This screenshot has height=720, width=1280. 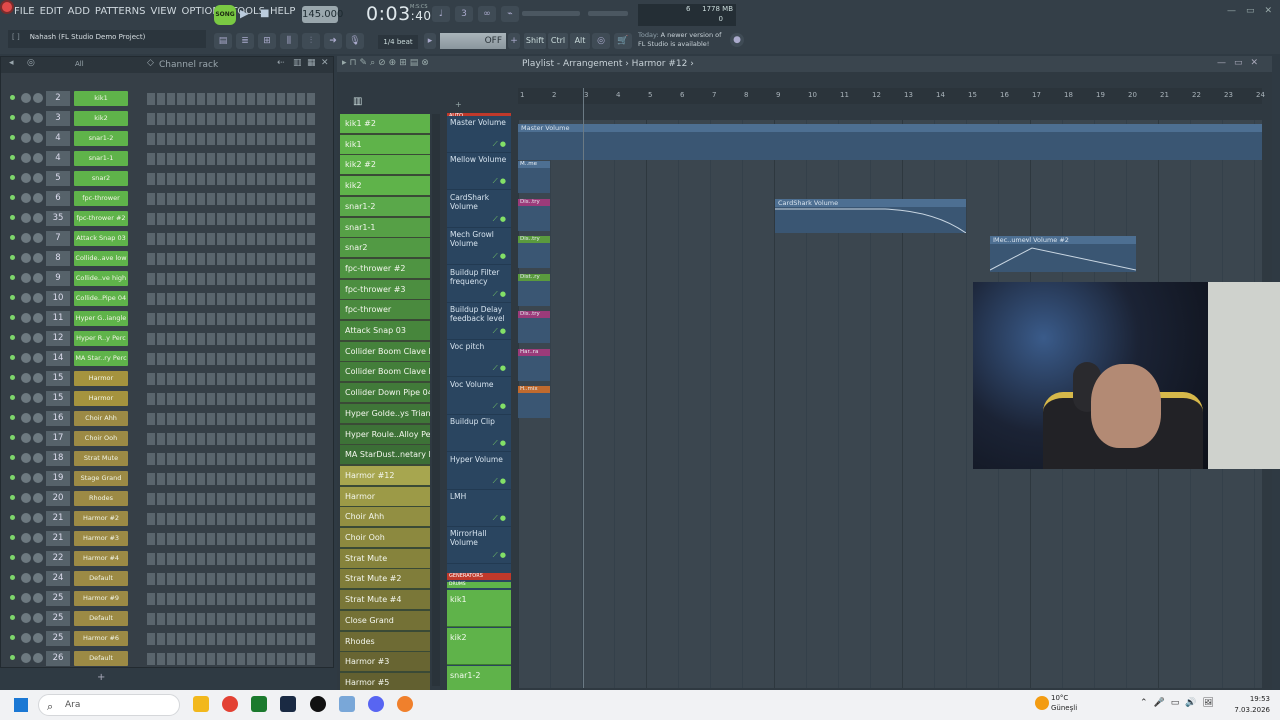 What do you see at coordinates (101, 638) in the screenshot?
I see `channel-name-button: Harmor #6` at bounding box center [101, 638].